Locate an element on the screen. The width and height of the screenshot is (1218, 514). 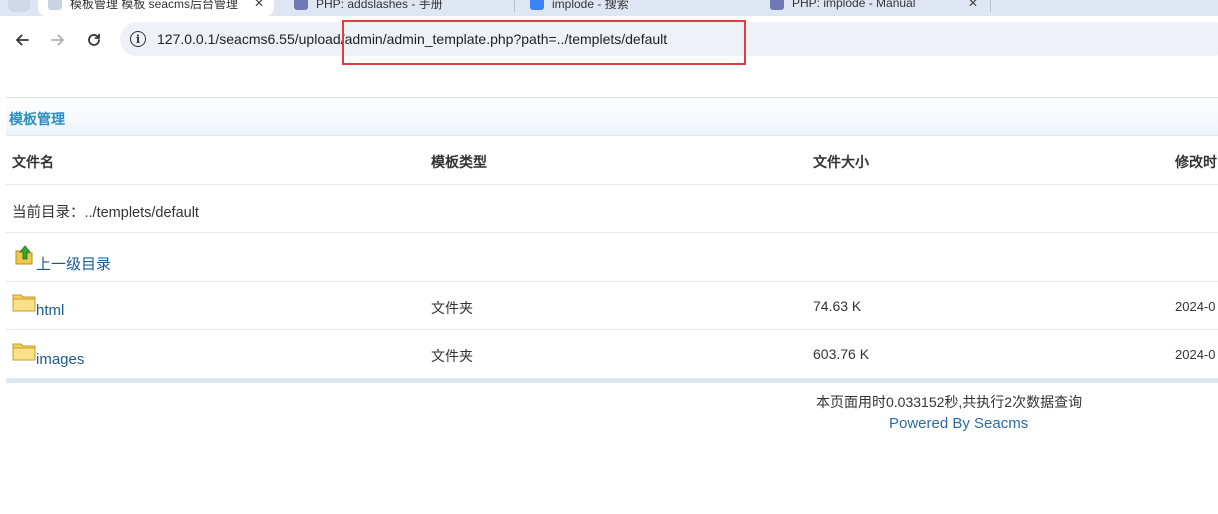
table-row: html 文件夹 74.63 K 2024-0 is located at coordinates (612, 306).